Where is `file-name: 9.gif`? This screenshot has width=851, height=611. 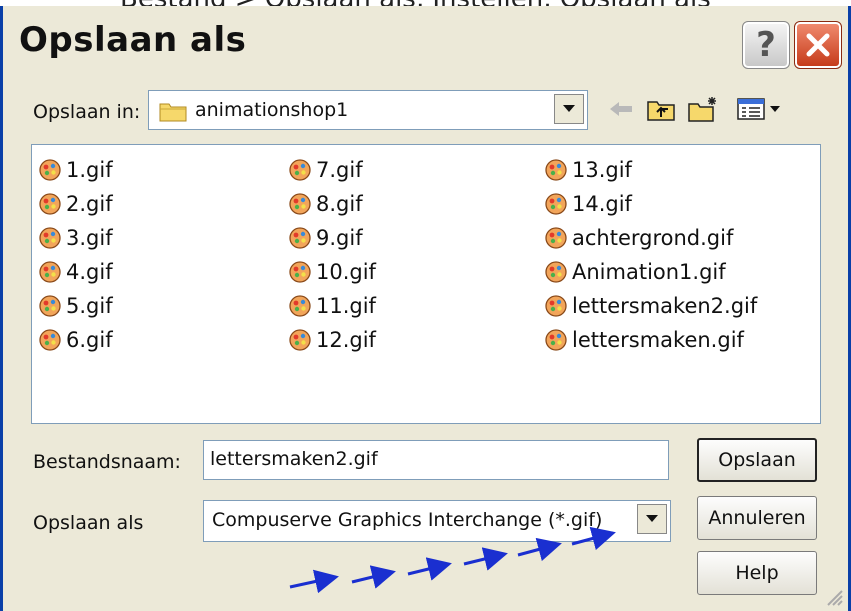 file-name: 9.gif is located at coordinates (339, 238).